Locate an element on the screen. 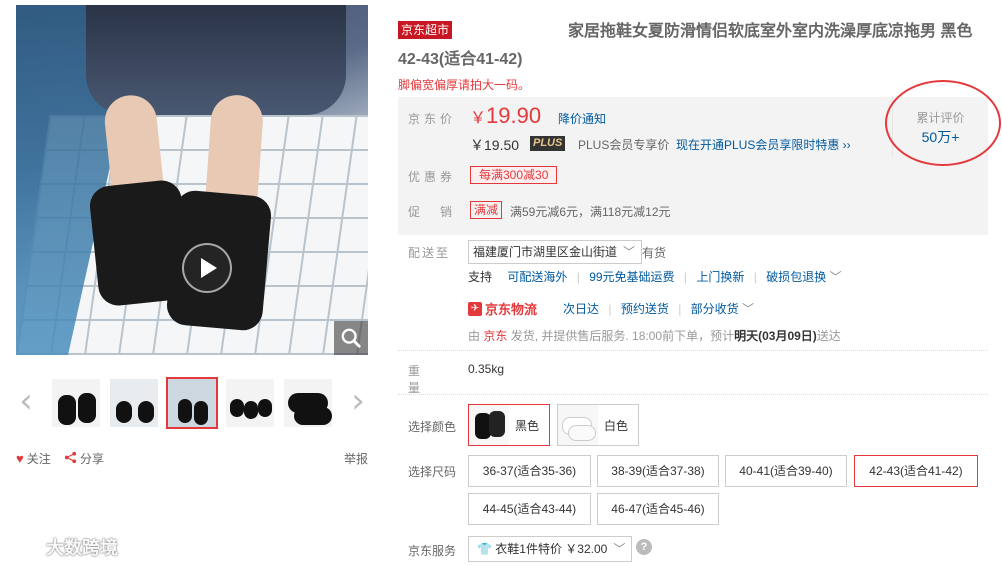  service-free-shipping: 99元免基础运费 is located at coordinates (631, 277).